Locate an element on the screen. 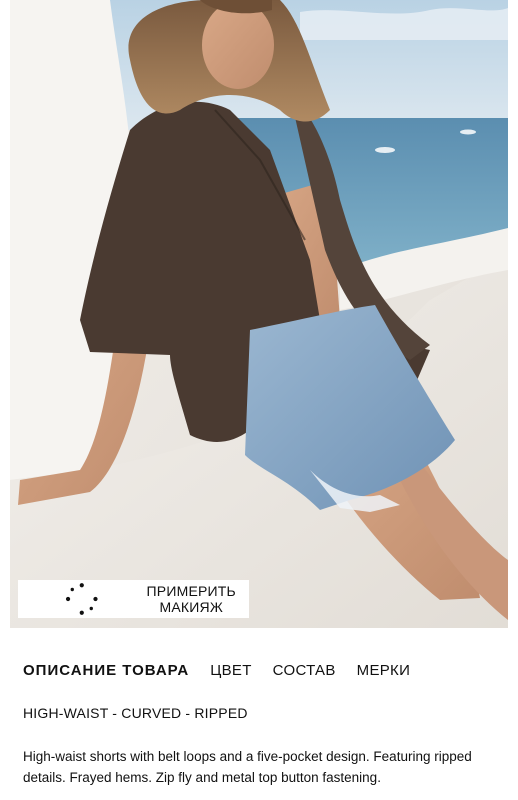  tab-measurements: МЕРКИ is located at coordinates (384, 670).